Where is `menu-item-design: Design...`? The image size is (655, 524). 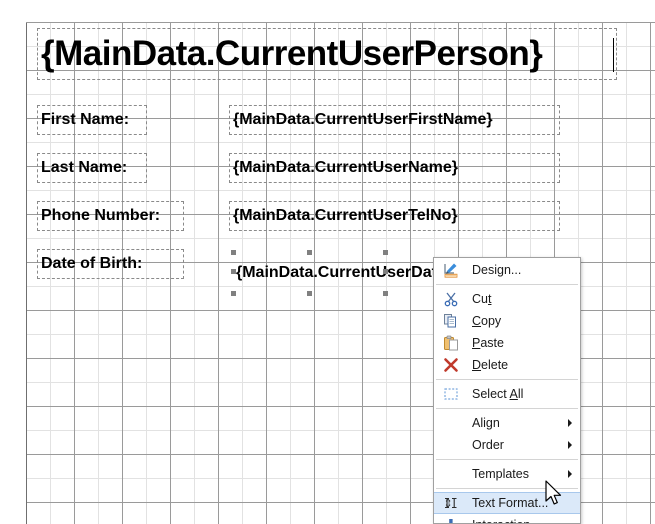
menu-item-design: Design... is located at coordinates (507, 270).